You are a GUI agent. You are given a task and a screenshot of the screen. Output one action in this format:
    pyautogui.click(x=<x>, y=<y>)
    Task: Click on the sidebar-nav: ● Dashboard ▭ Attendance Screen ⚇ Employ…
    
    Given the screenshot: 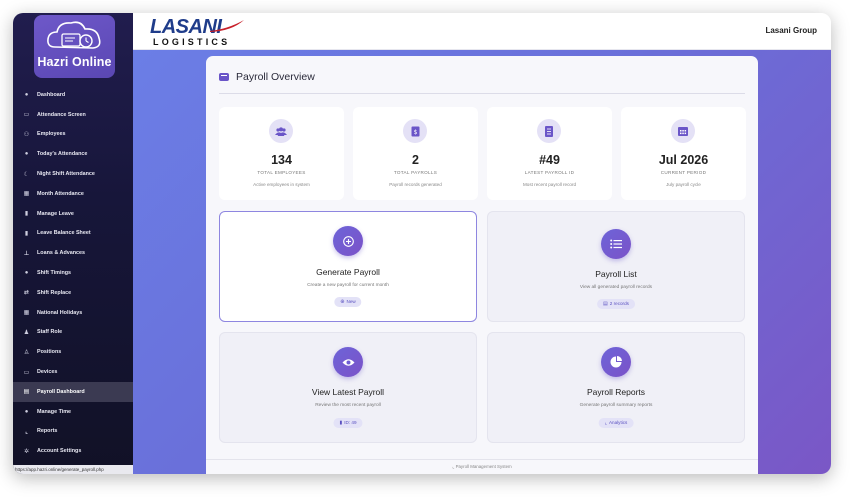 What is the action you would take?
    pyautogui.click(x=73, y=273)
    